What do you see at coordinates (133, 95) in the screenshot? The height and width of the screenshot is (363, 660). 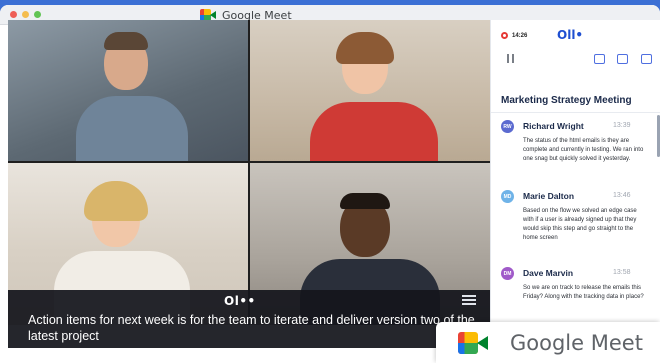 I see `participant-1-figure` at bounding box center [133, 95].